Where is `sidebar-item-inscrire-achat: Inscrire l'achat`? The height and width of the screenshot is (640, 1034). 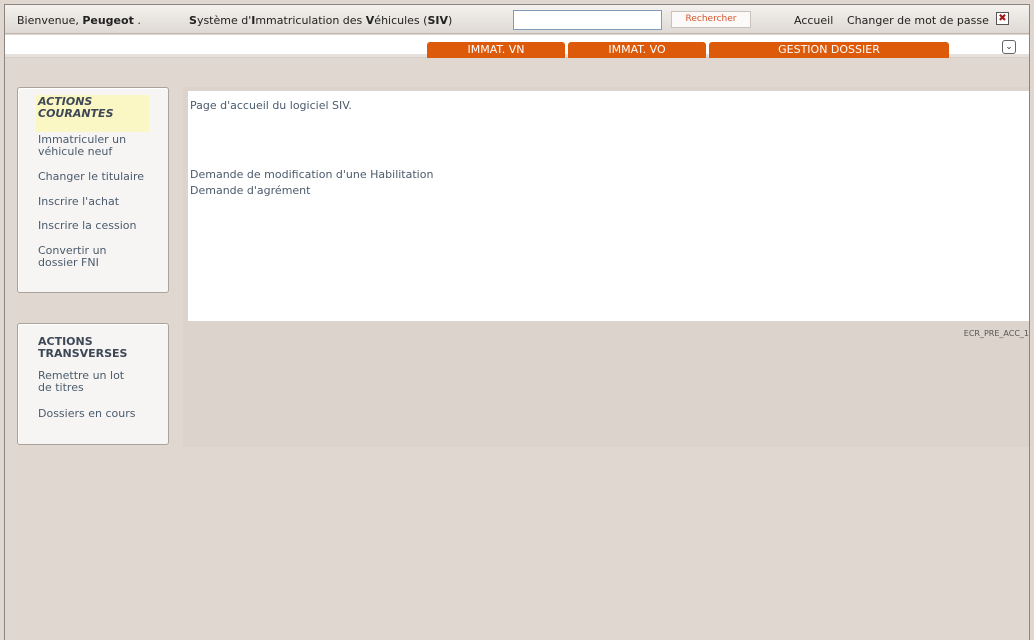
sidebar-item-inscrire-achat: Inscrire l'achat is located at coordinates (98, 202).